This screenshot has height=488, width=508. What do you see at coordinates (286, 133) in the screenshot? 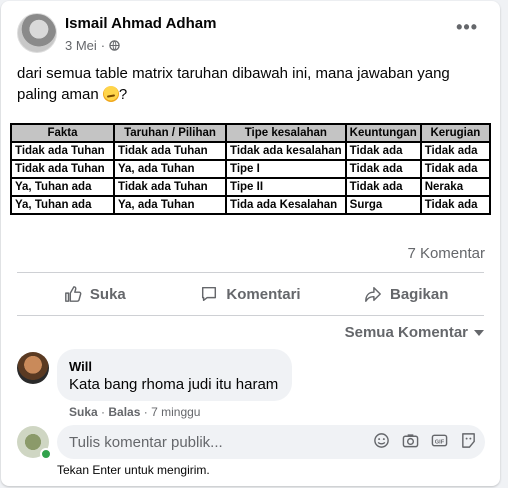
I see `matrix-header: Tipe kesalahan` at bounding box center [286, 133].